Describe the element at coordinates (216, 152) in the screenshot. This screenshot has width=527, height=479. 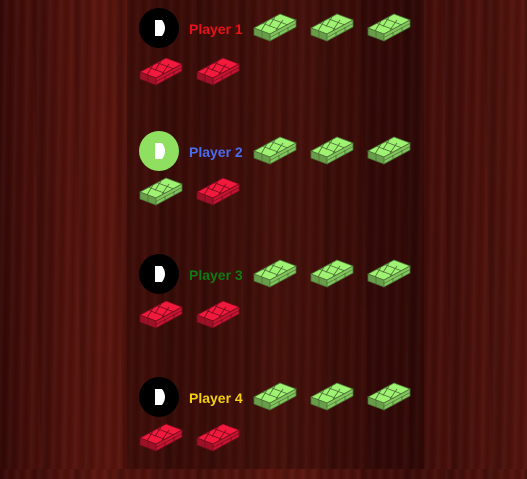
I see `player-label: Player 2` at that location.